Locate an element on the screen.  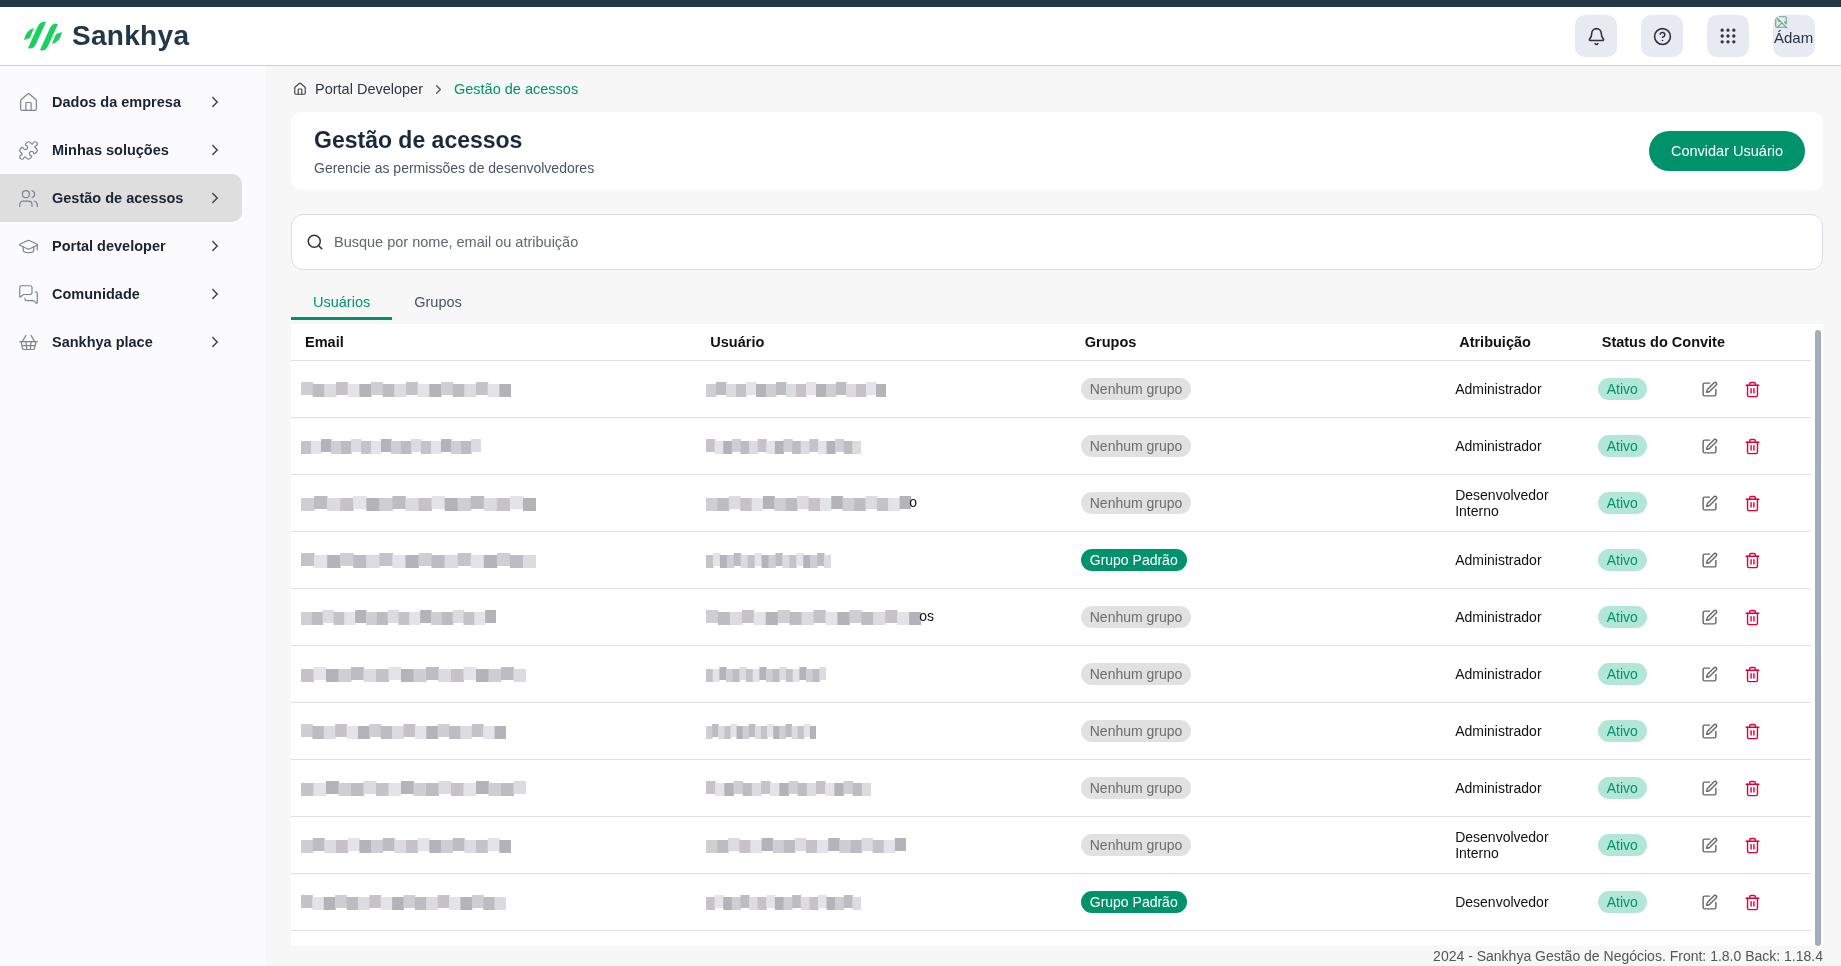
help-icon is located at coordinates (1662, 36).